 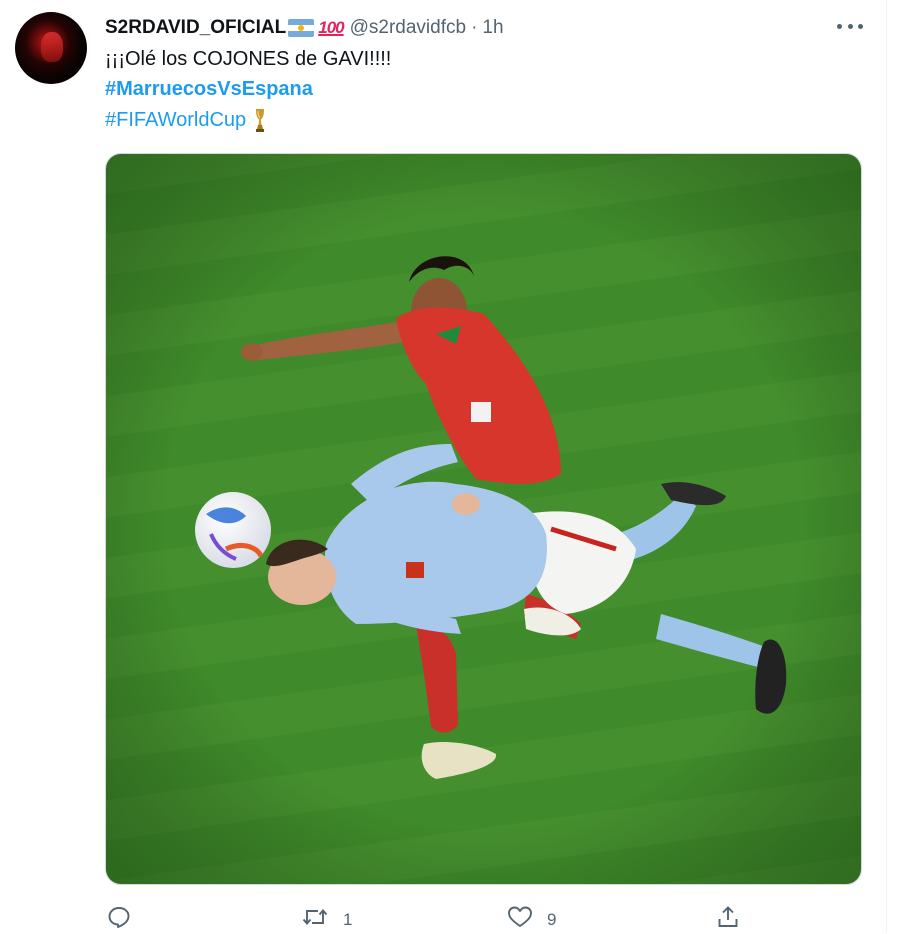 I want to click on heart-icon, so click(x=520, y=919).